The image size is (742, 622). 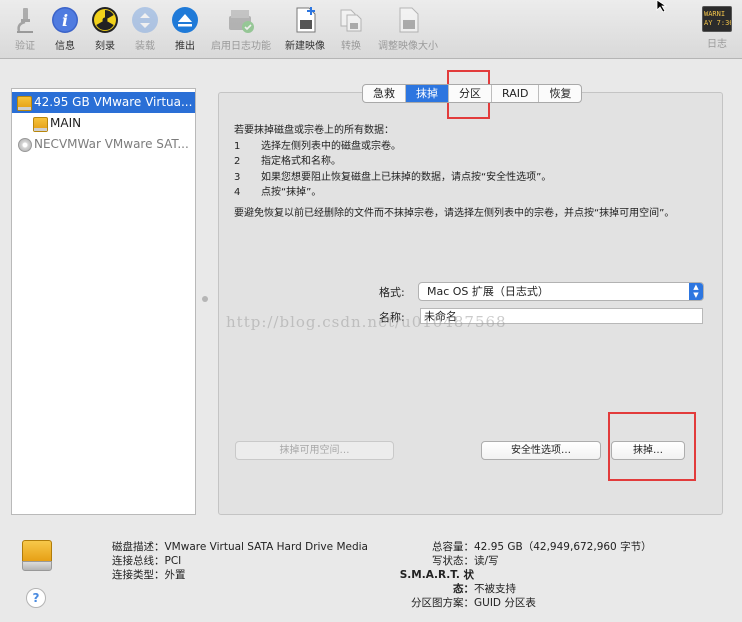 What do you see at coordinates (185, 20) in the screenshot?
I see `eject-icon` at bounding box center [185, 20].